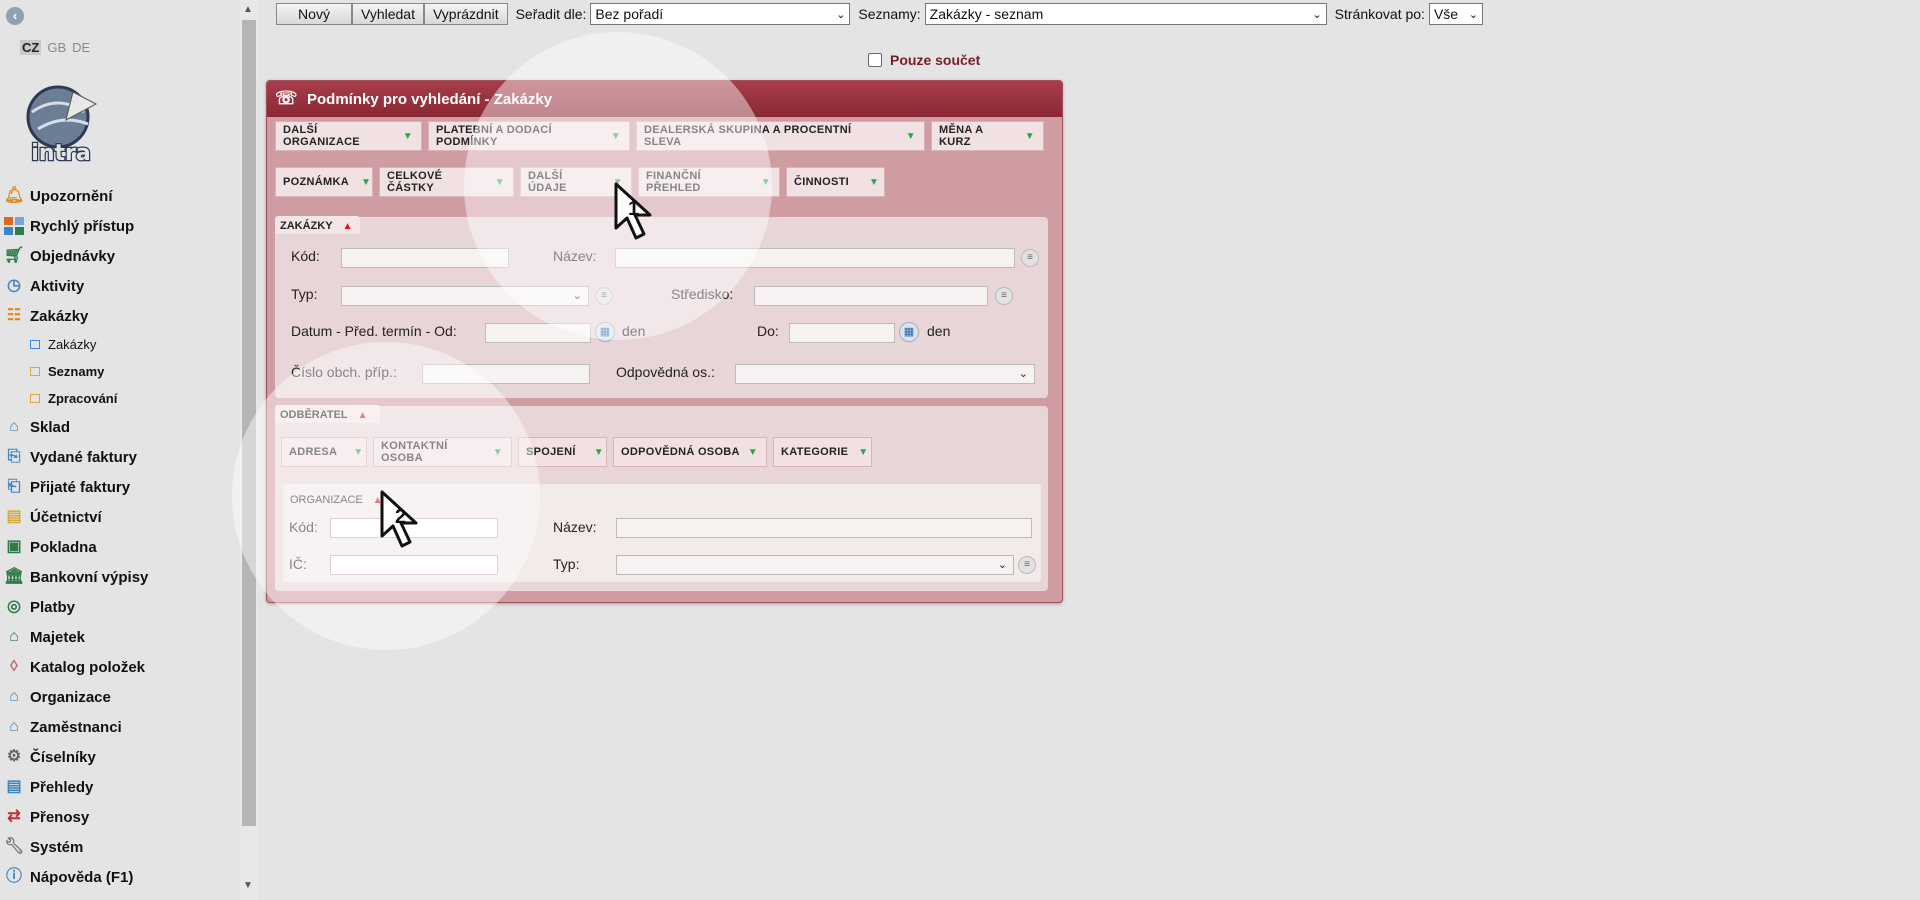  I want to click on warehouse-icon: ⌂, so click(14, 426).